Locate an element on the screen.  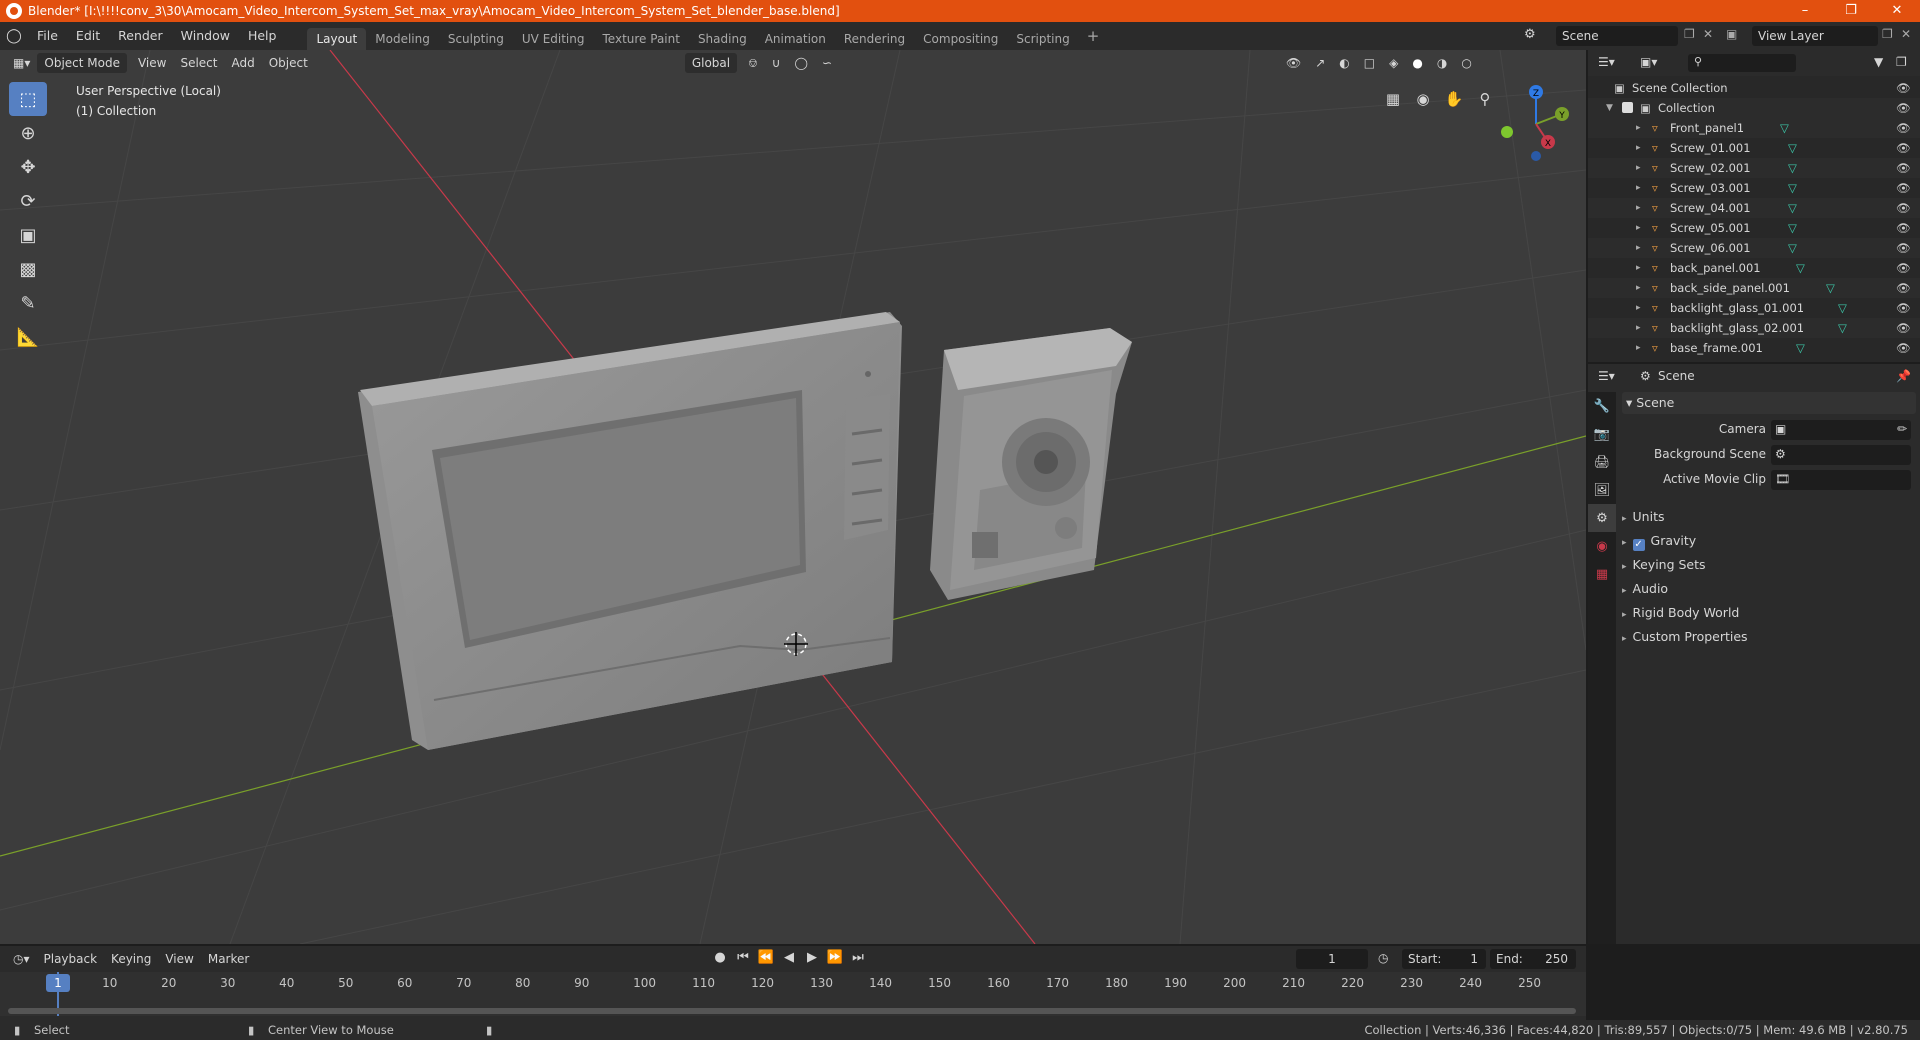
proportional-edit-icon: ◯ is located at coordinates (801, 63).